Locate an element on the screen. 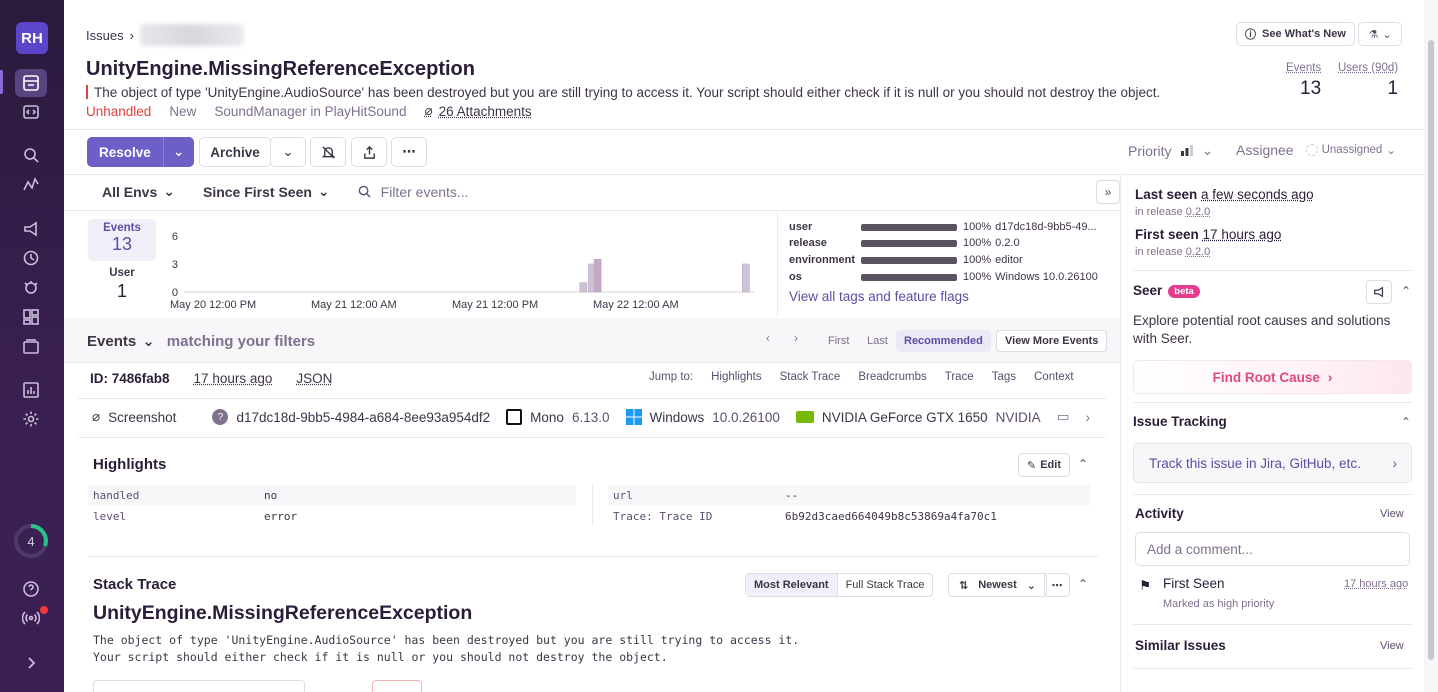  archive-dropdown-icon: ⌄ is located at coordinates (288, 152).